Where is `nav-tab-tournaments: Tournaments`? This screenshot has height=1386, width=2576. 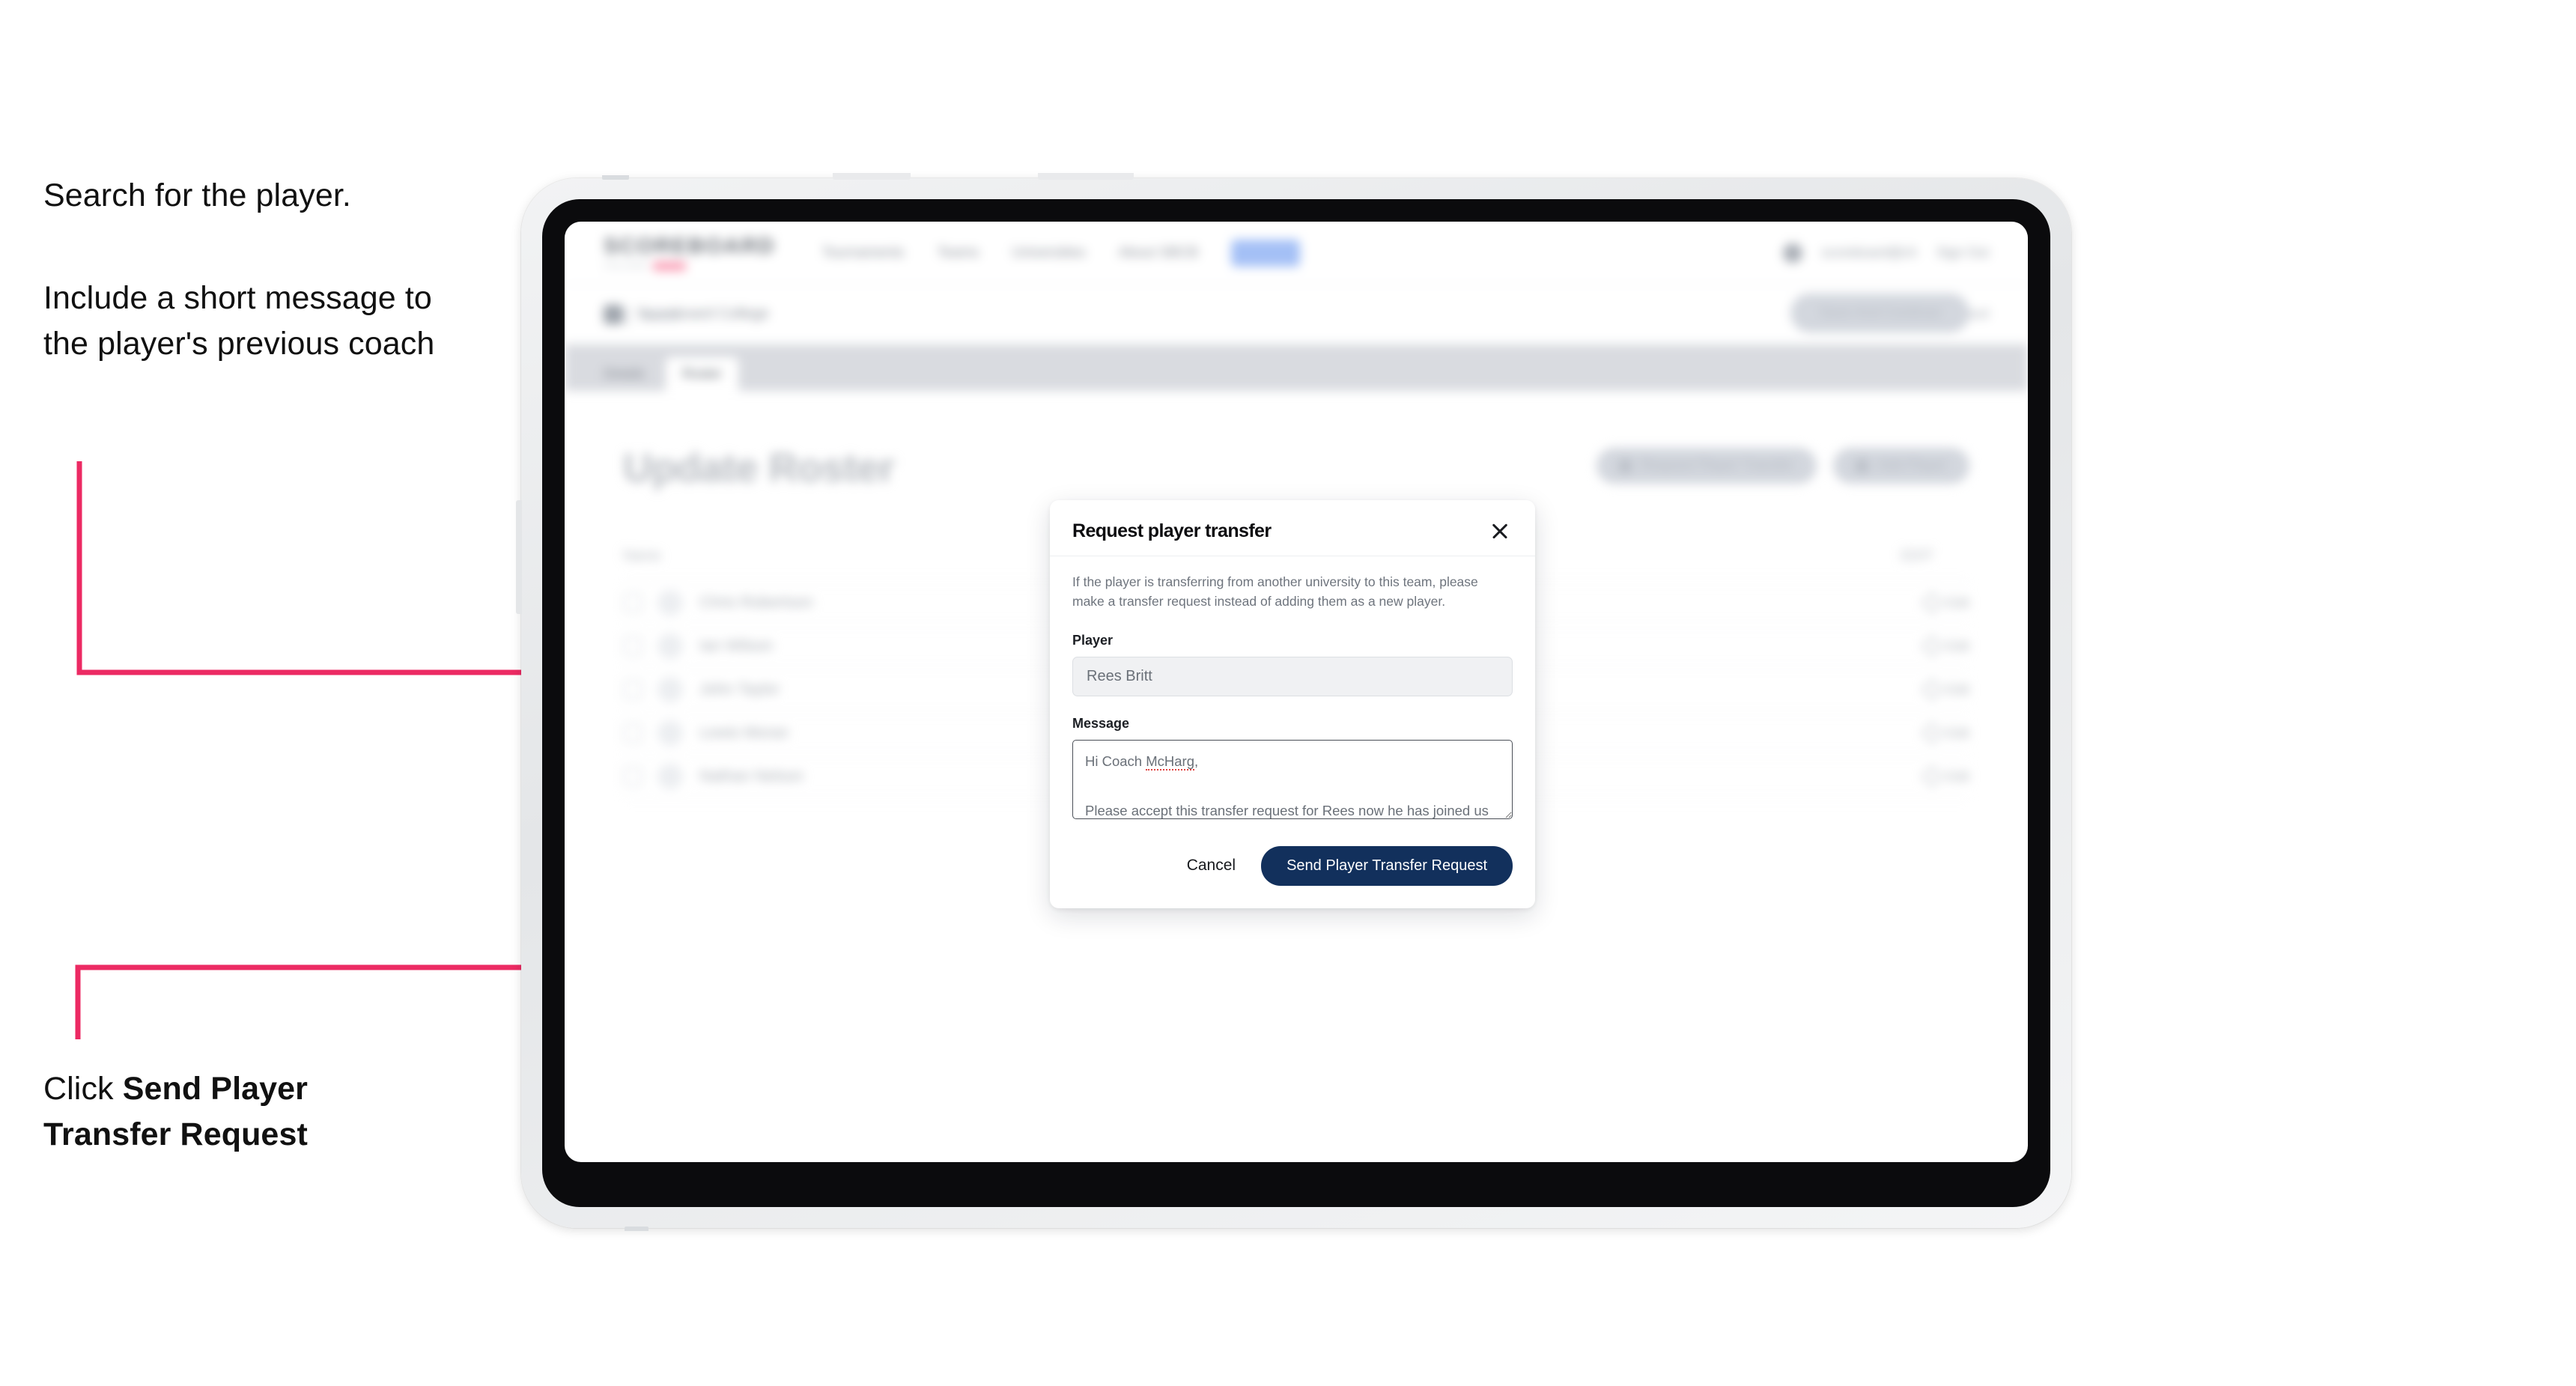
nav-tab-tournaments: Tournaments is located at coordinates (862, 253).